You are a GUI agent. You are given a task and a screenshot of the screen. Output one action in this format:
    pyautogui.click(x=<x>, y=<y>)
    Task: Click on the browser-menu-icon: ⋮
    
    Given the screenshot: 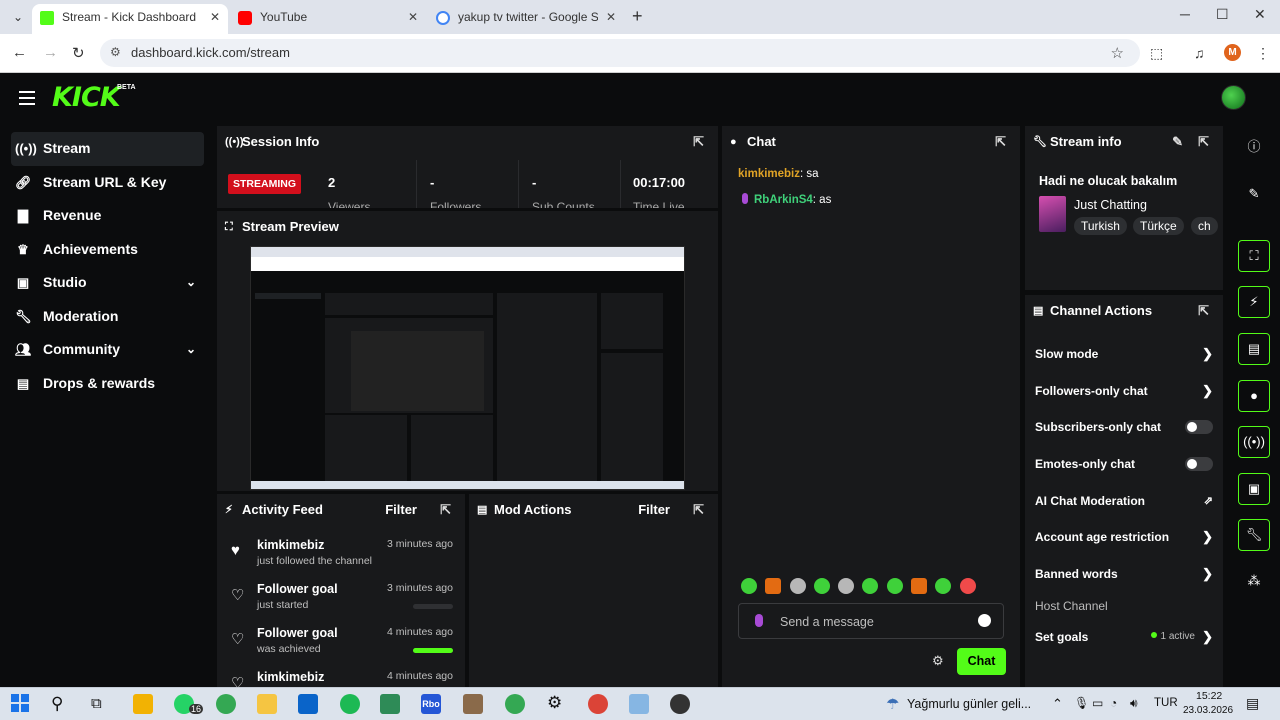 What is the action you would take?
    pyautogui.click(x=1263, y=53)
    